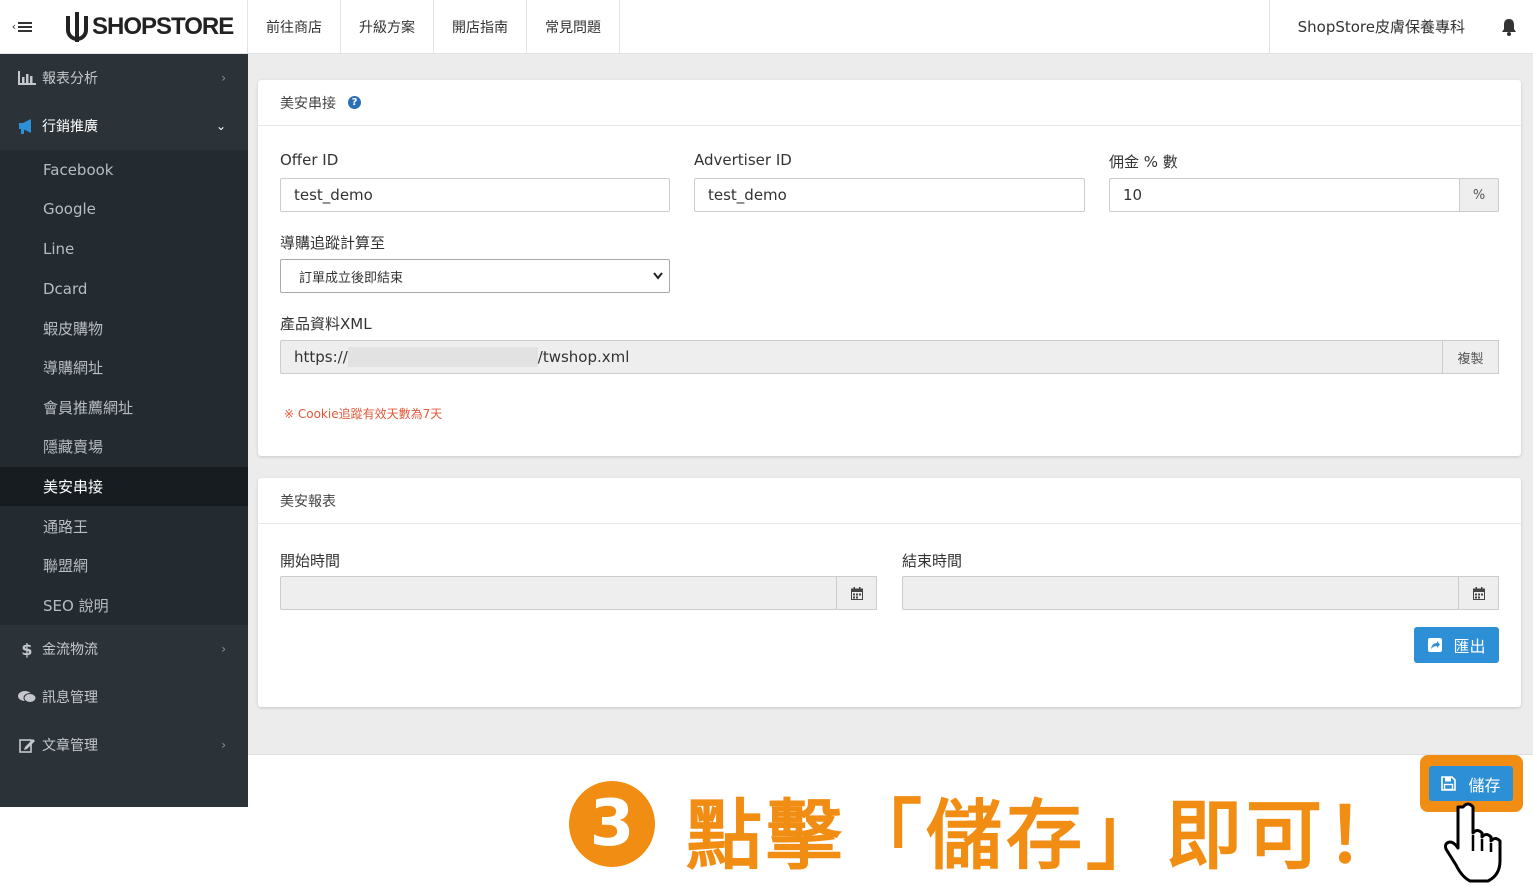 The image size is (1533, 892). Describe the element at coordinates (321, 357) in the screenshot. I see `xml-url-prefix: https://` at that location.